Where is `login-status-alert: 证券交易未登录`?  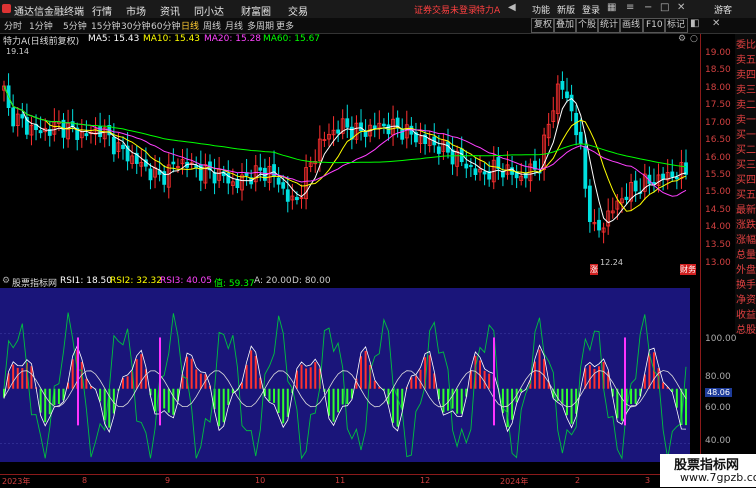
login-status-alert: 证券交易未登录 is located at coordinates (445, 9).